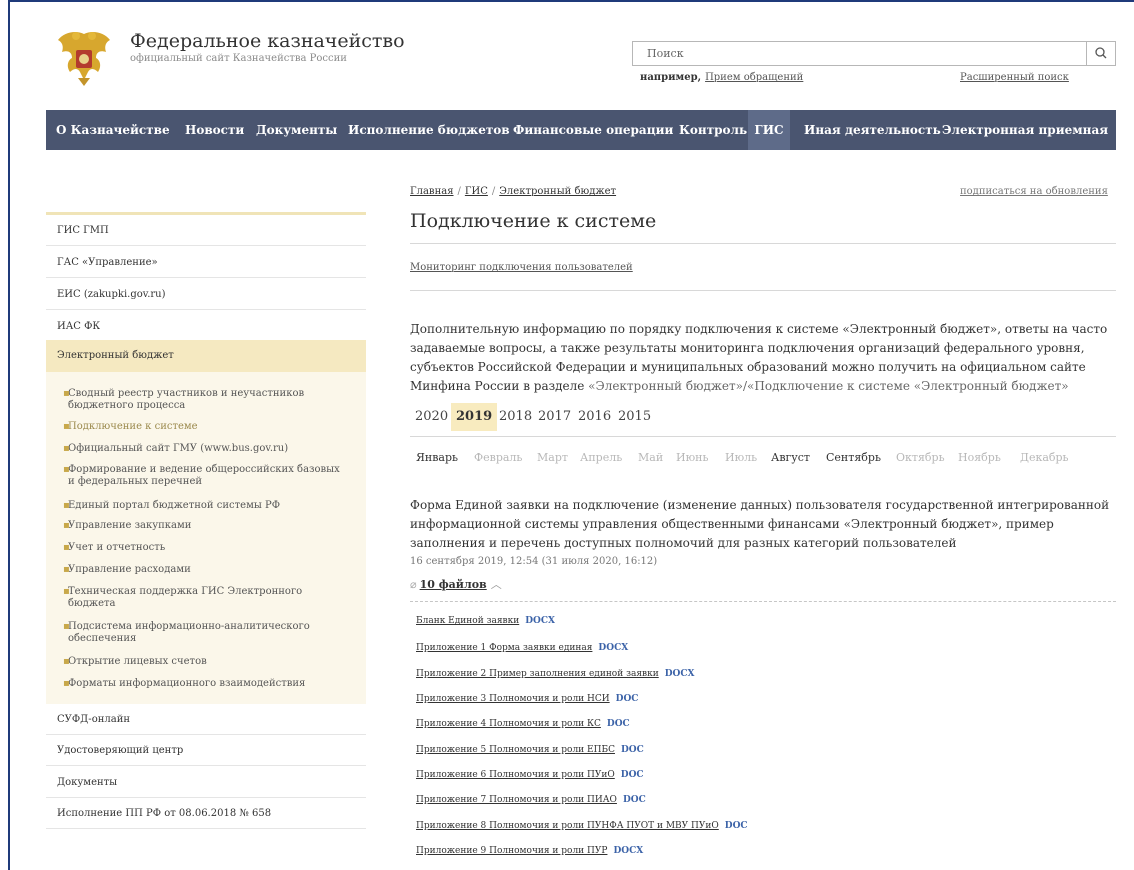  Describe the element at coordinates (593, 130) in the screenshot. I see `nav-item-financial-operations: Финансовые операции` at that location.